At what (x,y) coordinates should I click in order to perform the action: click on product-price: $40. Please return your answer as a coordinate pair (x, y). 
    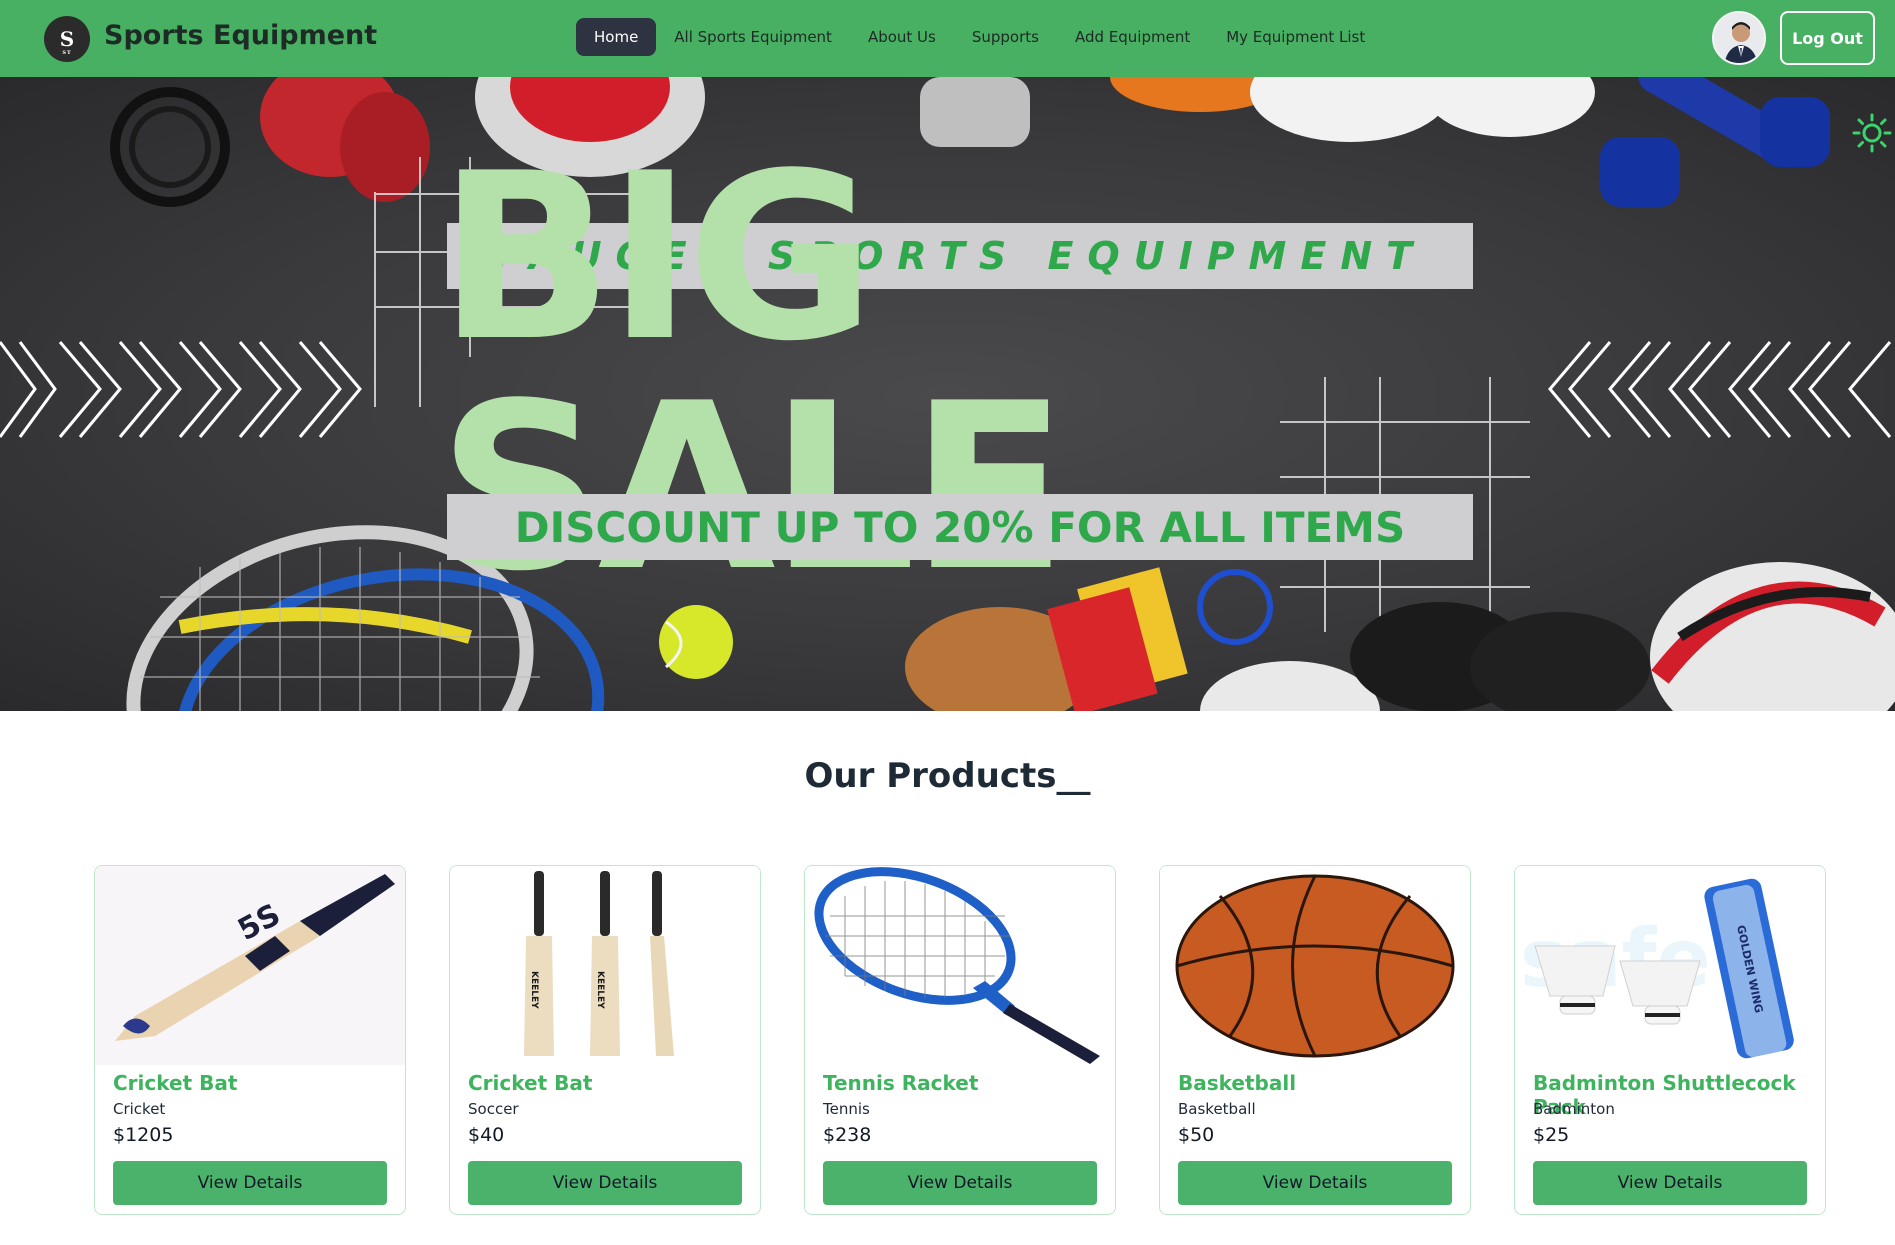
    Looking at the image, I should click on (486, 1135).